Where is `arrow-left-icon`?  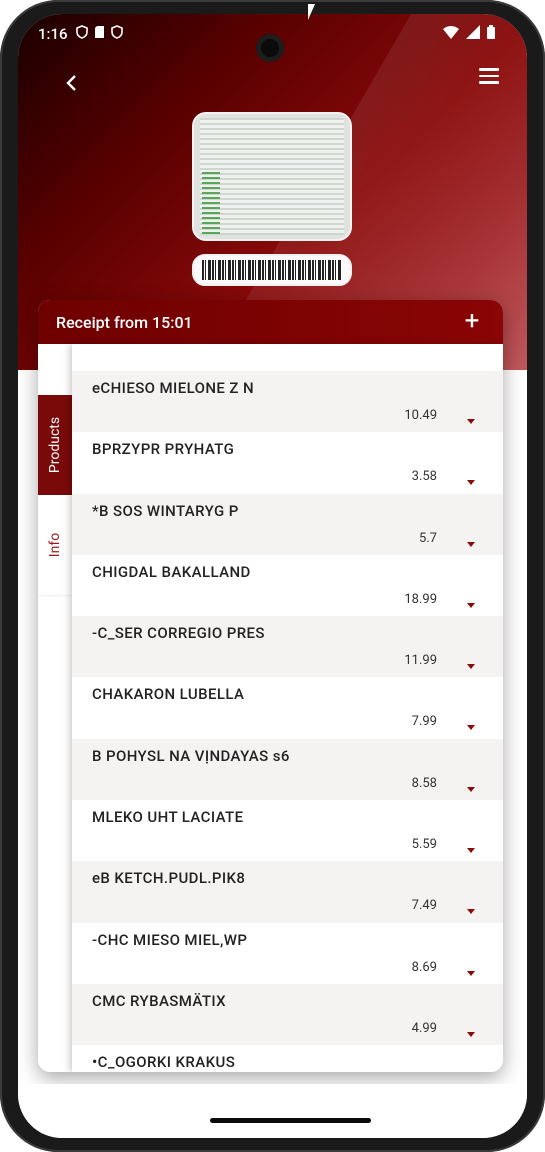 arrow-left-icon is located at coordinates (71, 83).